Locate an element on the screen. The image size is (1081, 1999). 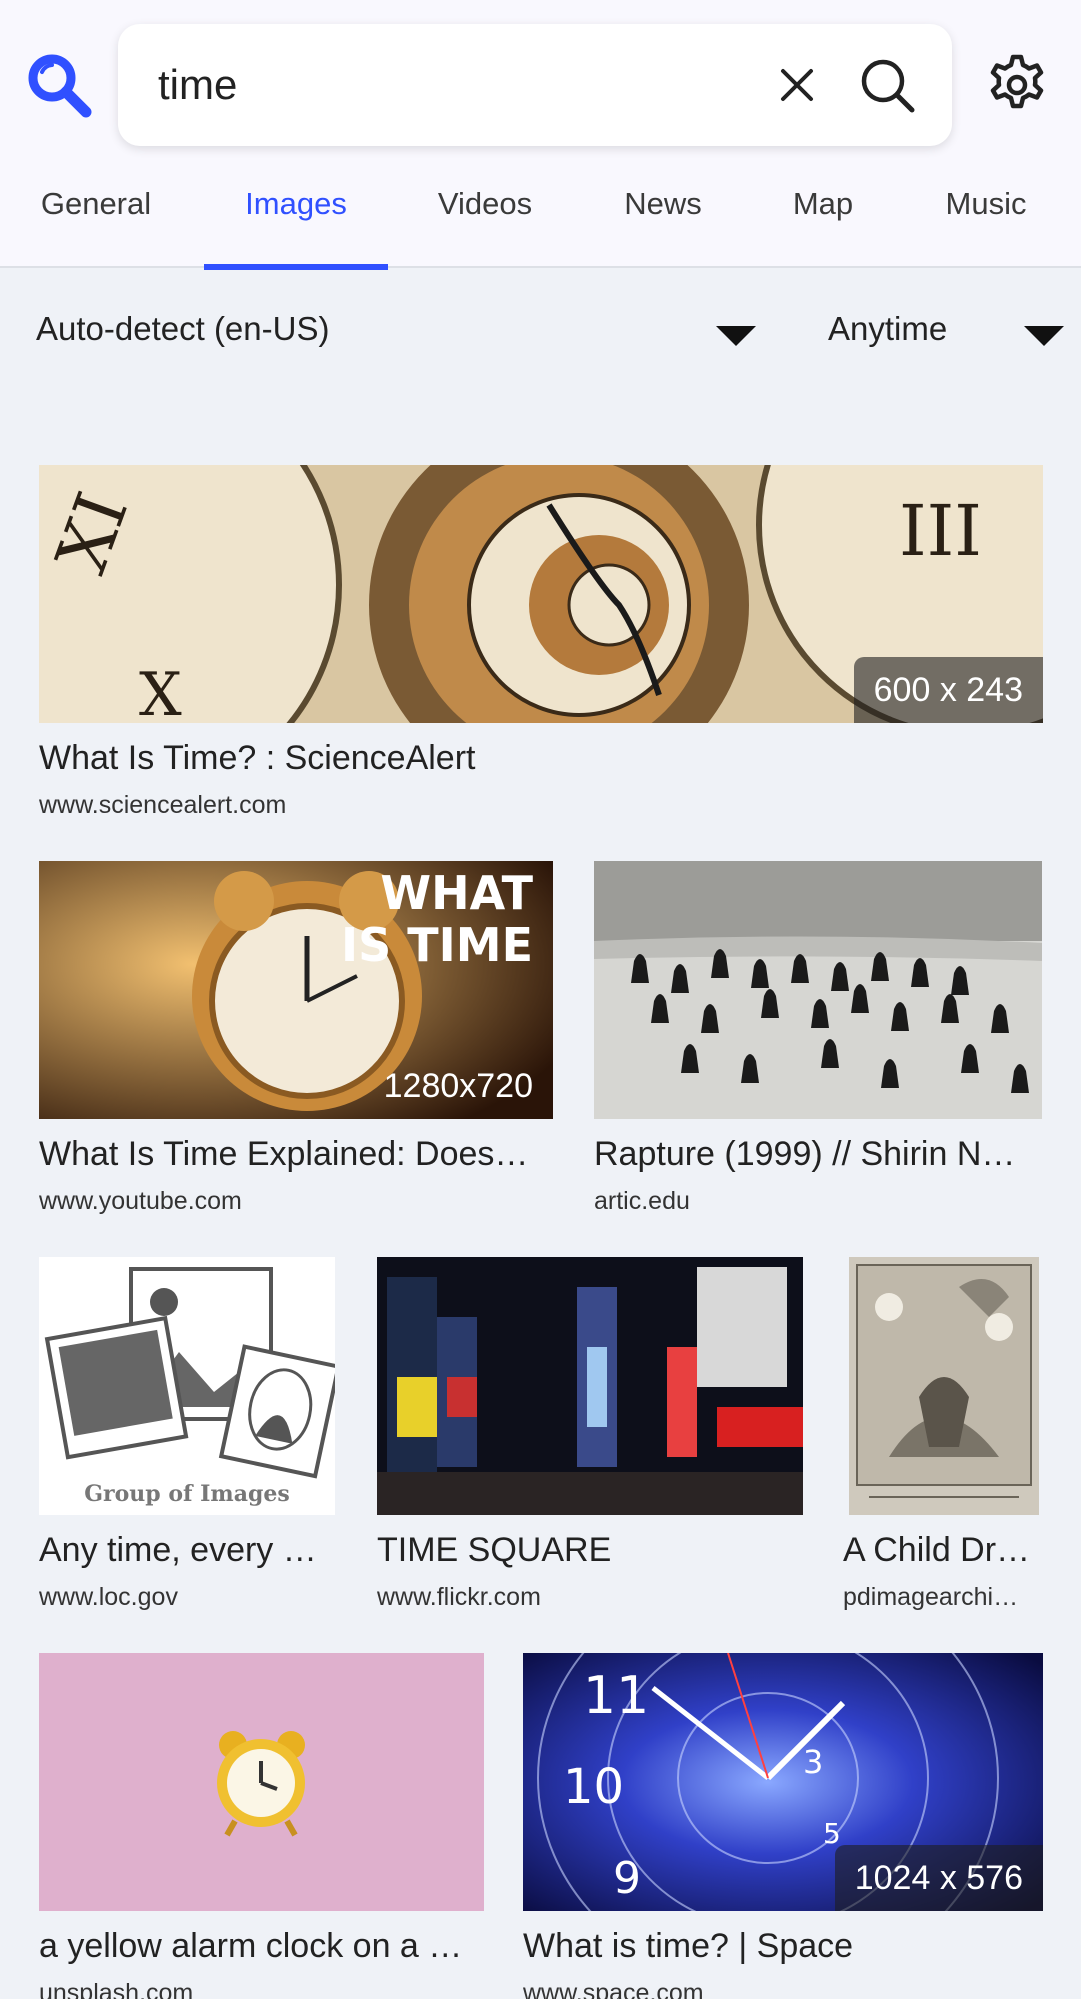
time-range-select: Anytime is located at coordinates (946, 335).